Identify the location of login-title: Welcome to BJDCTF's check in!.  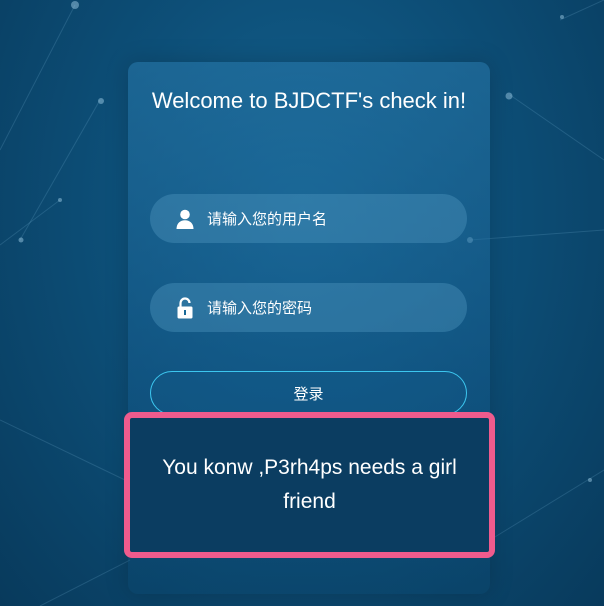
(309, 100).